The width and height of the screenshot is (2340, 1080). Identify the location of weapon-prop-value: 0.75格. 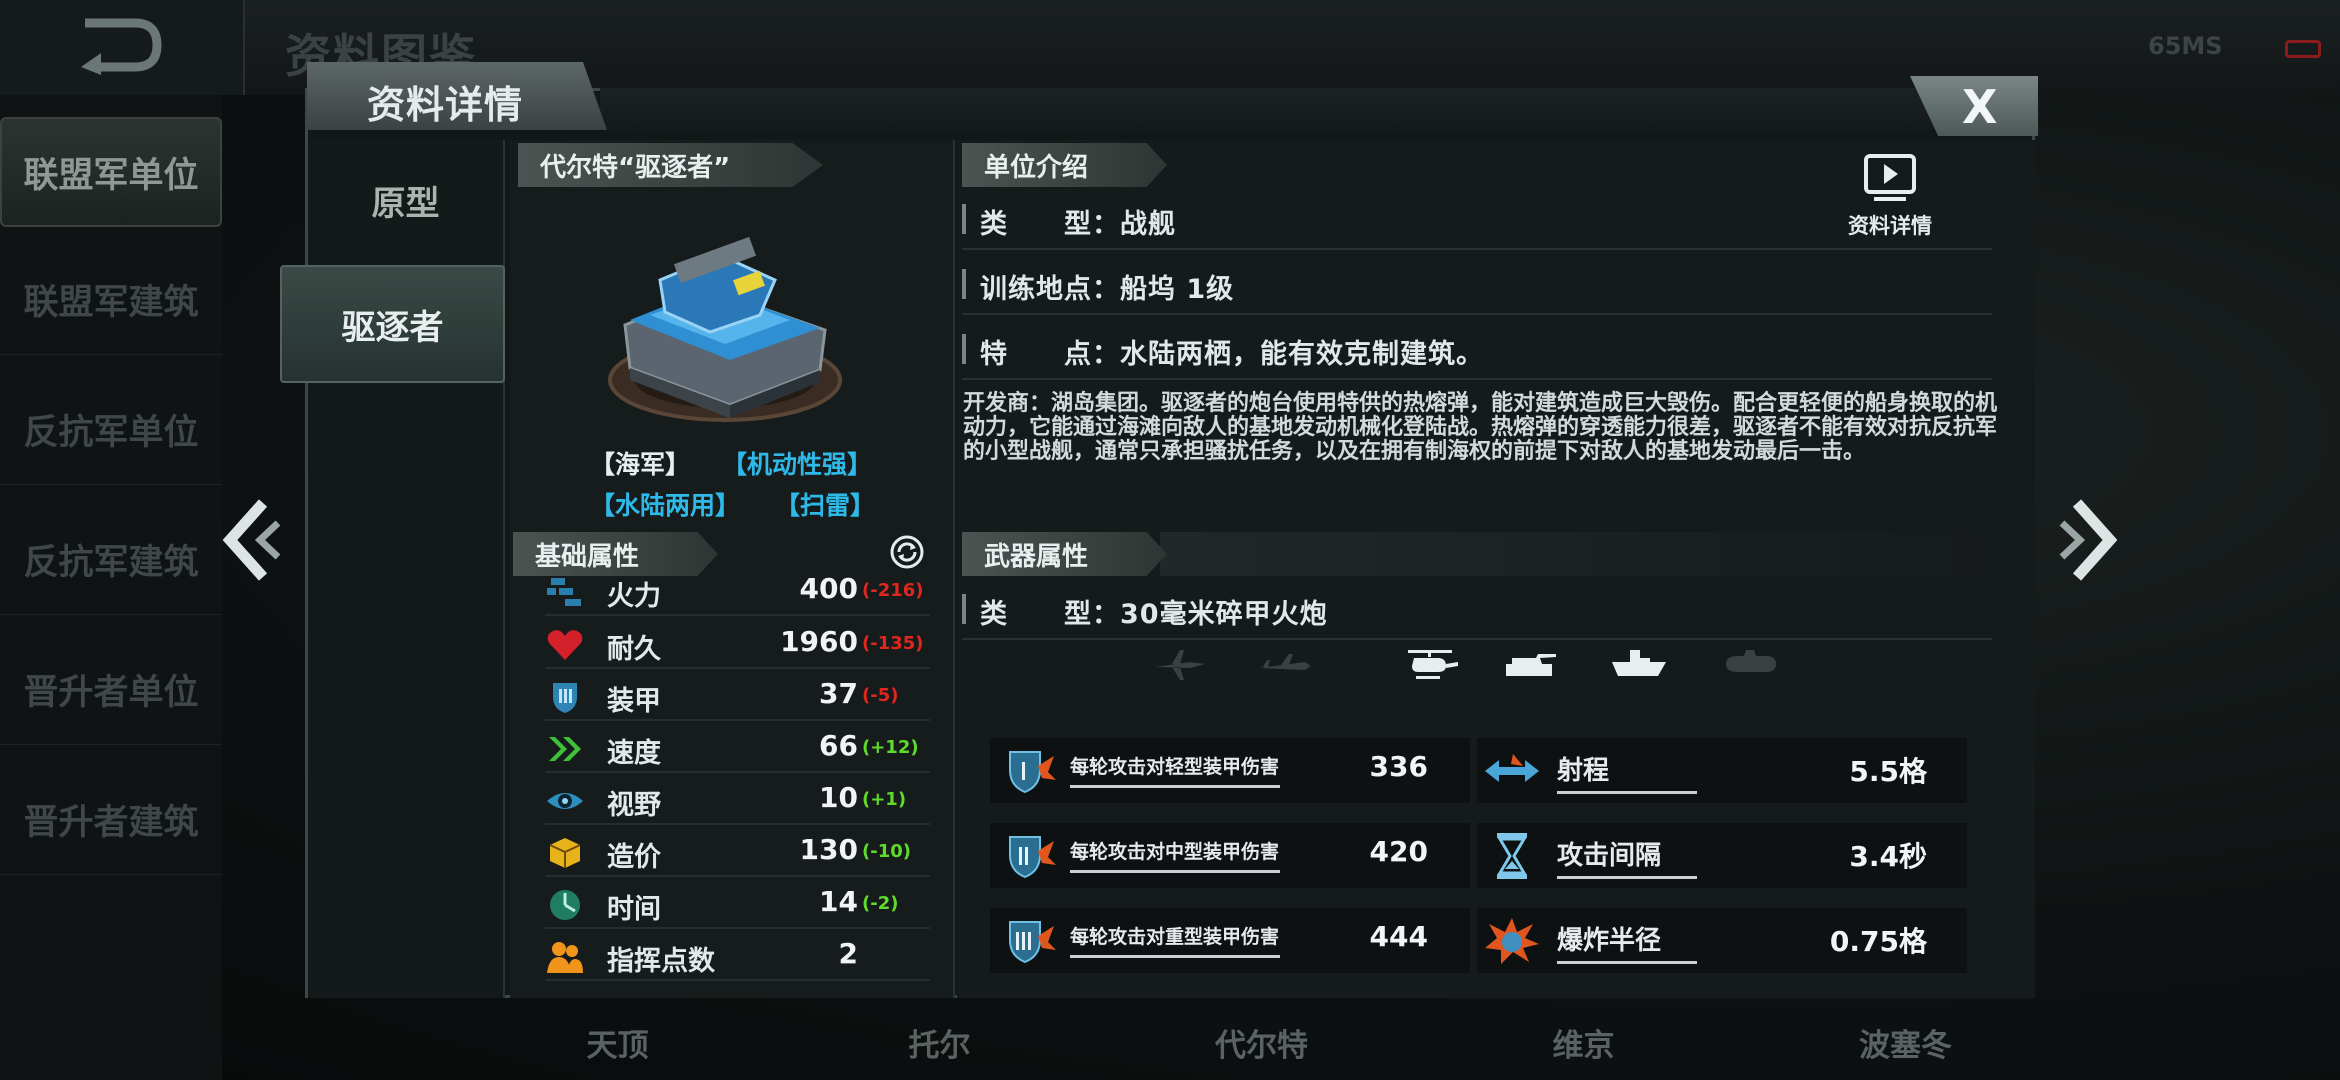
(1878, 941).